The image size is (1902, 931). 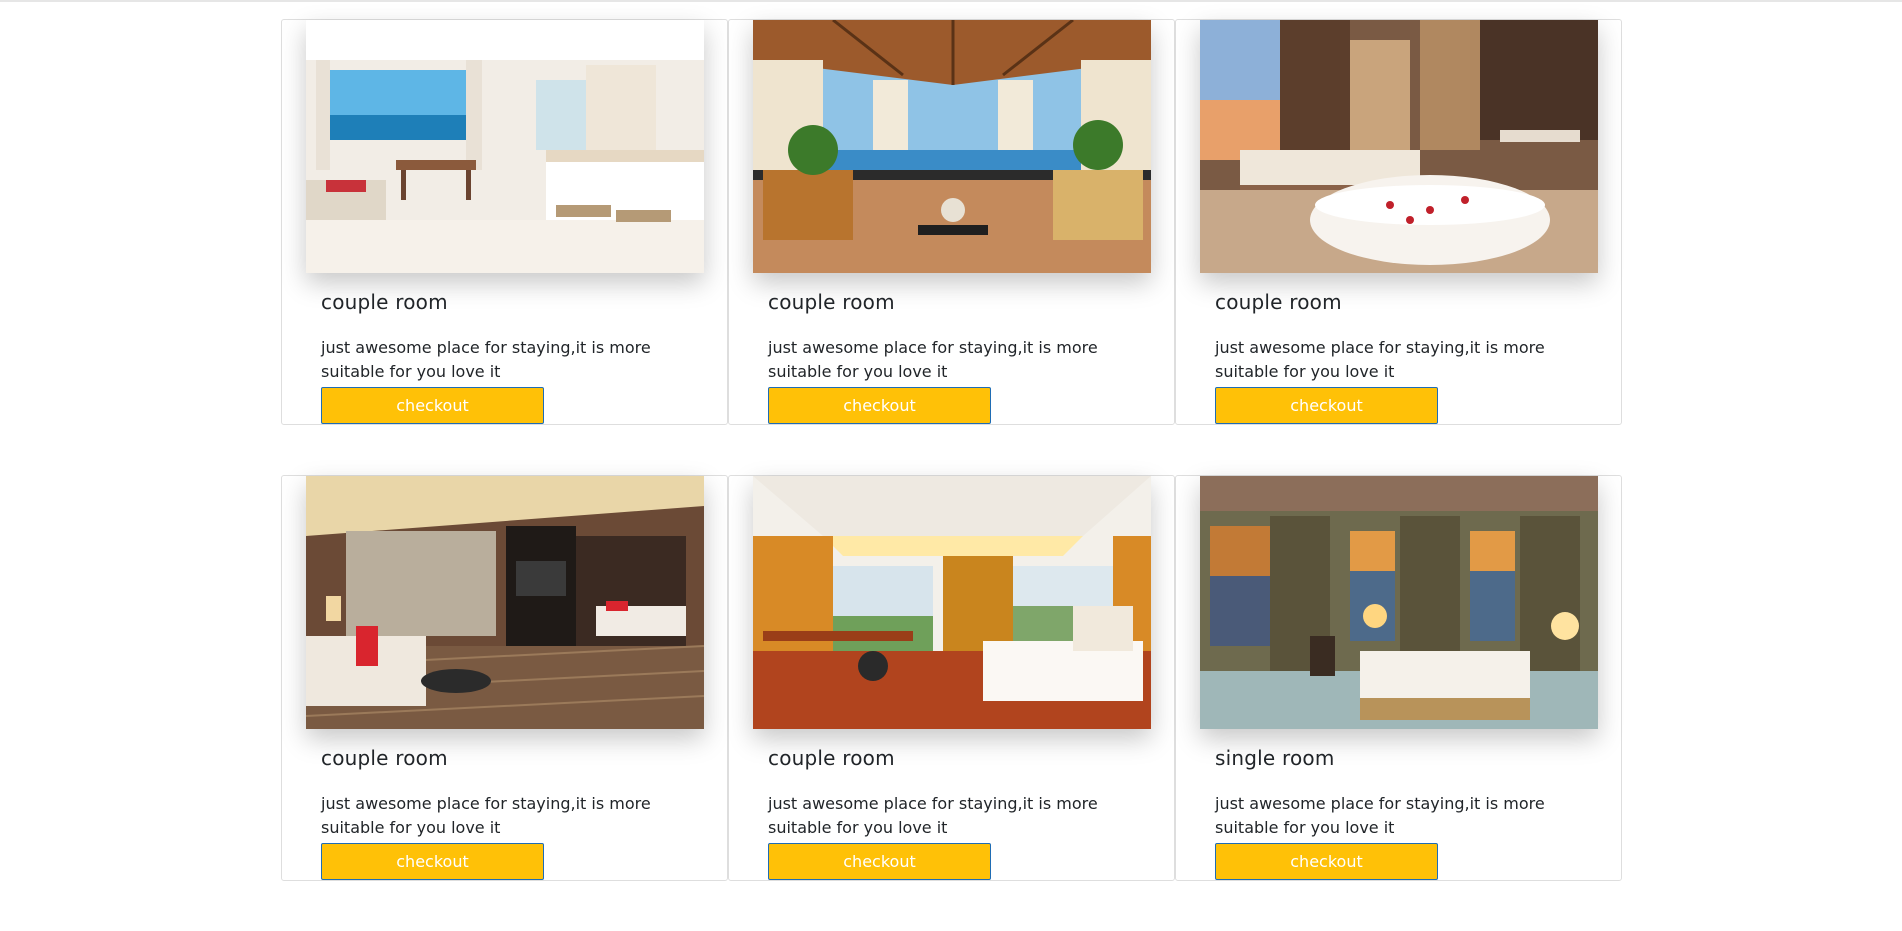 I want to click on top-divider, so click(x=951, y=1).